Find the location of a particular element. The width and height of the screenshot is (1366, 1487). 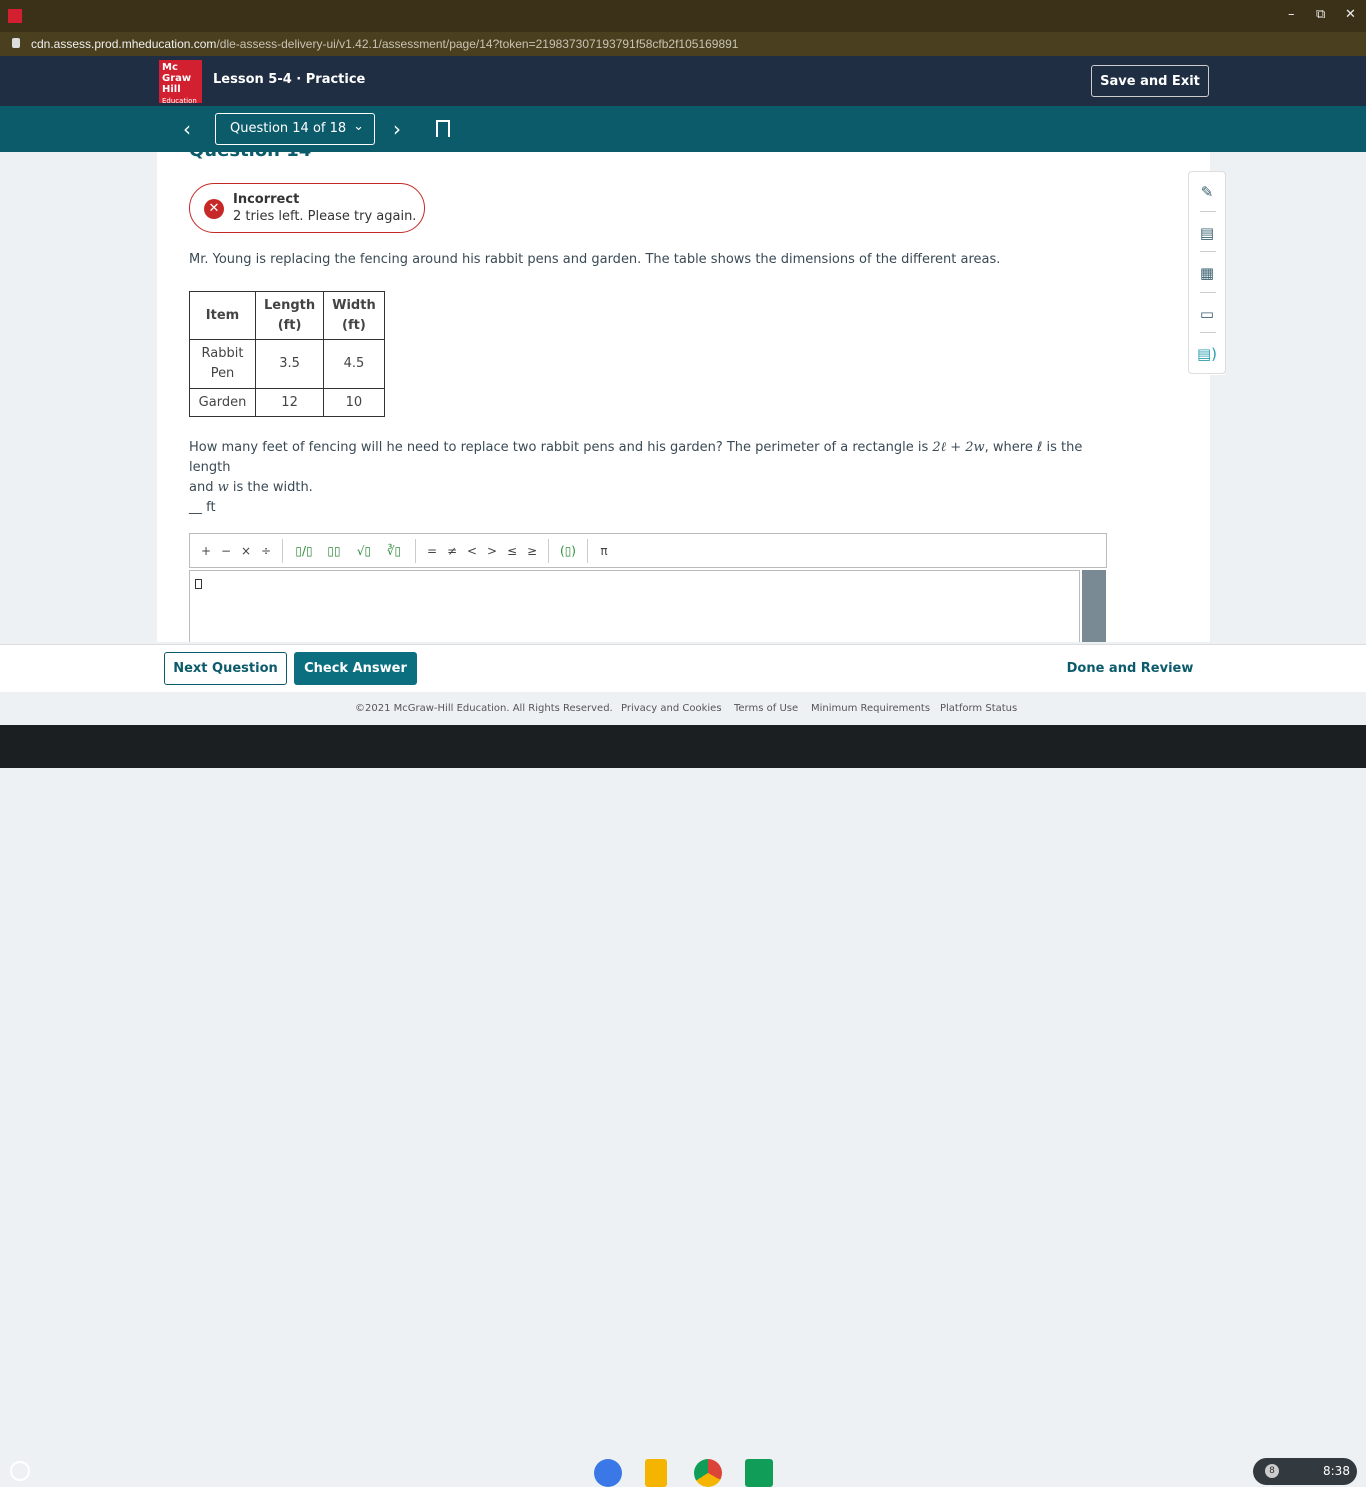

nth-root-button: ∛▯ is located at coordinates (394, 551).